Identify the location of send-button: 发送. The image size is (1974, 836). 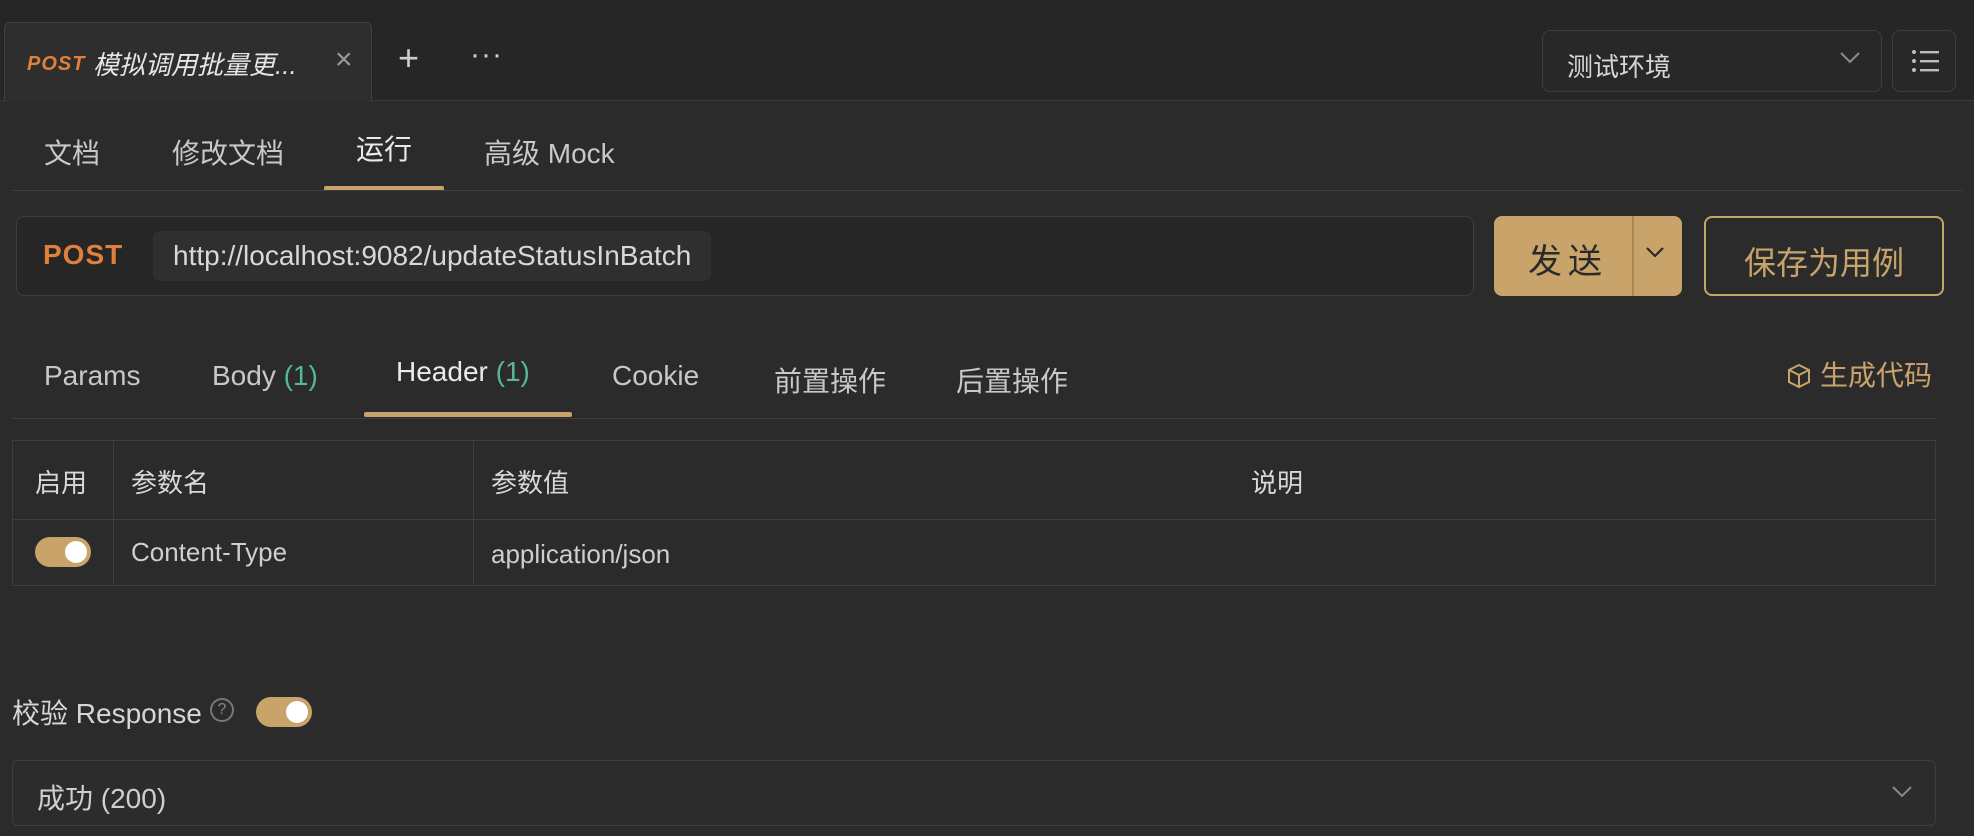
(1588, 256).